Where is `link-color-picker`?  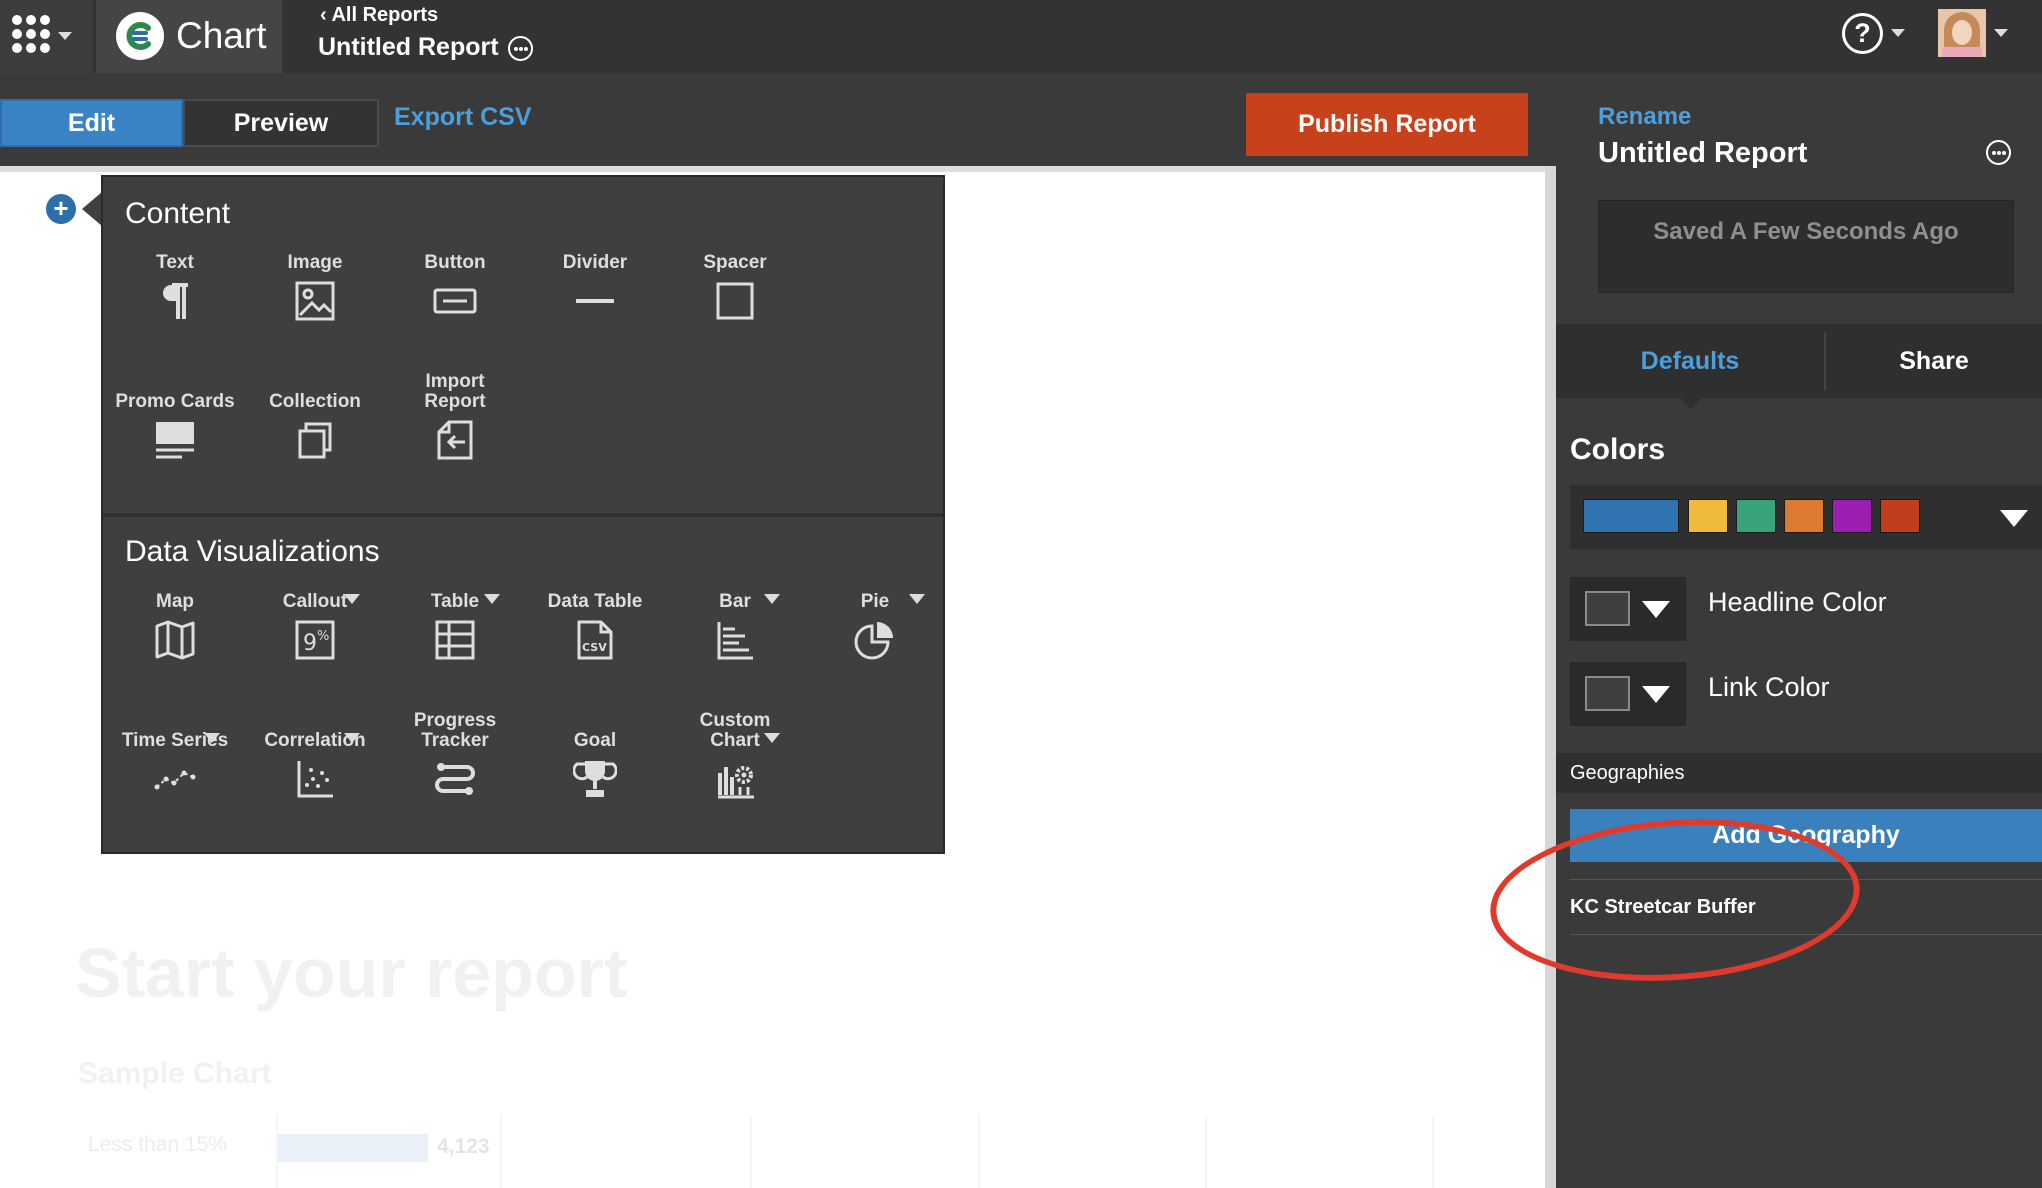
link-color-picker is located at coordinates (1628, 694).